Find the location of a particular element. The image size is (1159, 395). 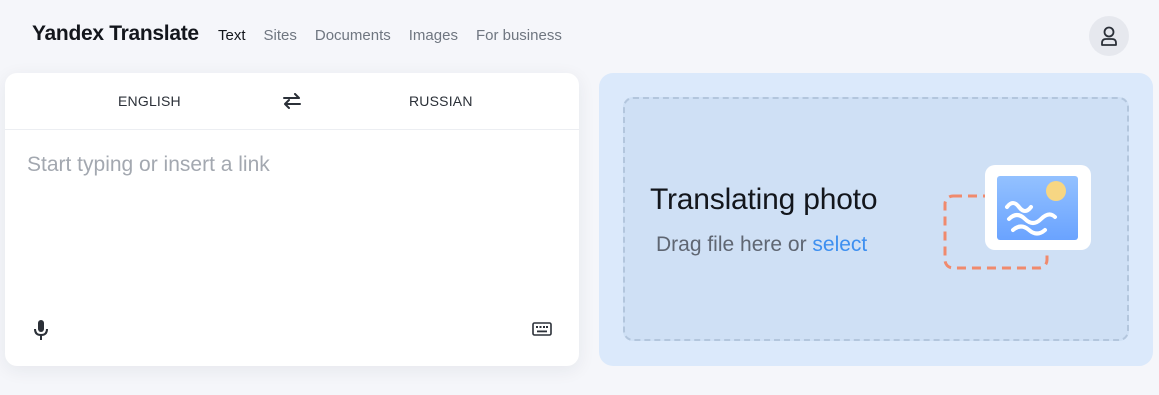

language-bar: ENGLISH RUSSIAN is located at coordinates (292, 101).